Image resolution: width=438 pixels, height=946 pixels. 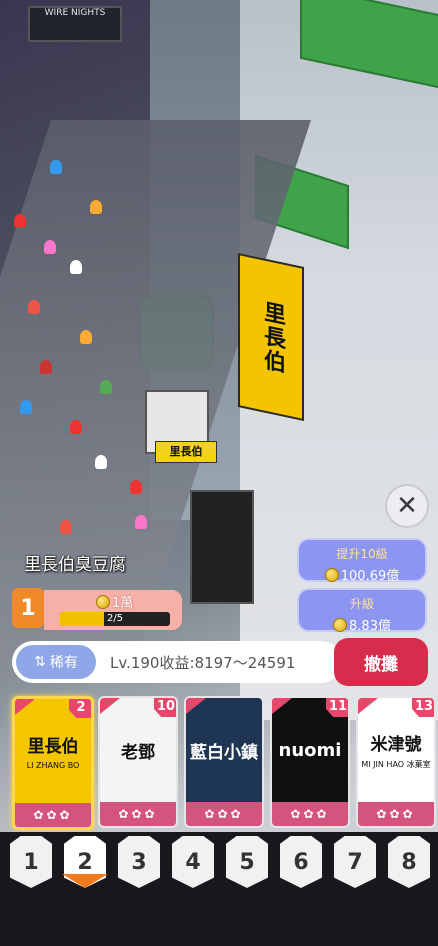 I want to click on shop-level: 1, so click(x=28, y=608).